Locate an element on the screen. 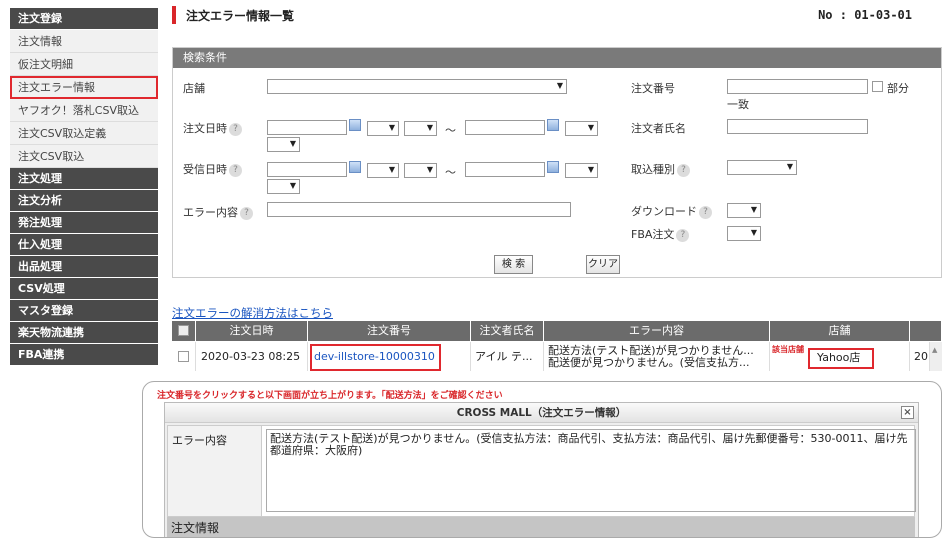 This screenshot has width=950, height=539. order-date-text: 注文日時 is located at coordinates (205, 128).